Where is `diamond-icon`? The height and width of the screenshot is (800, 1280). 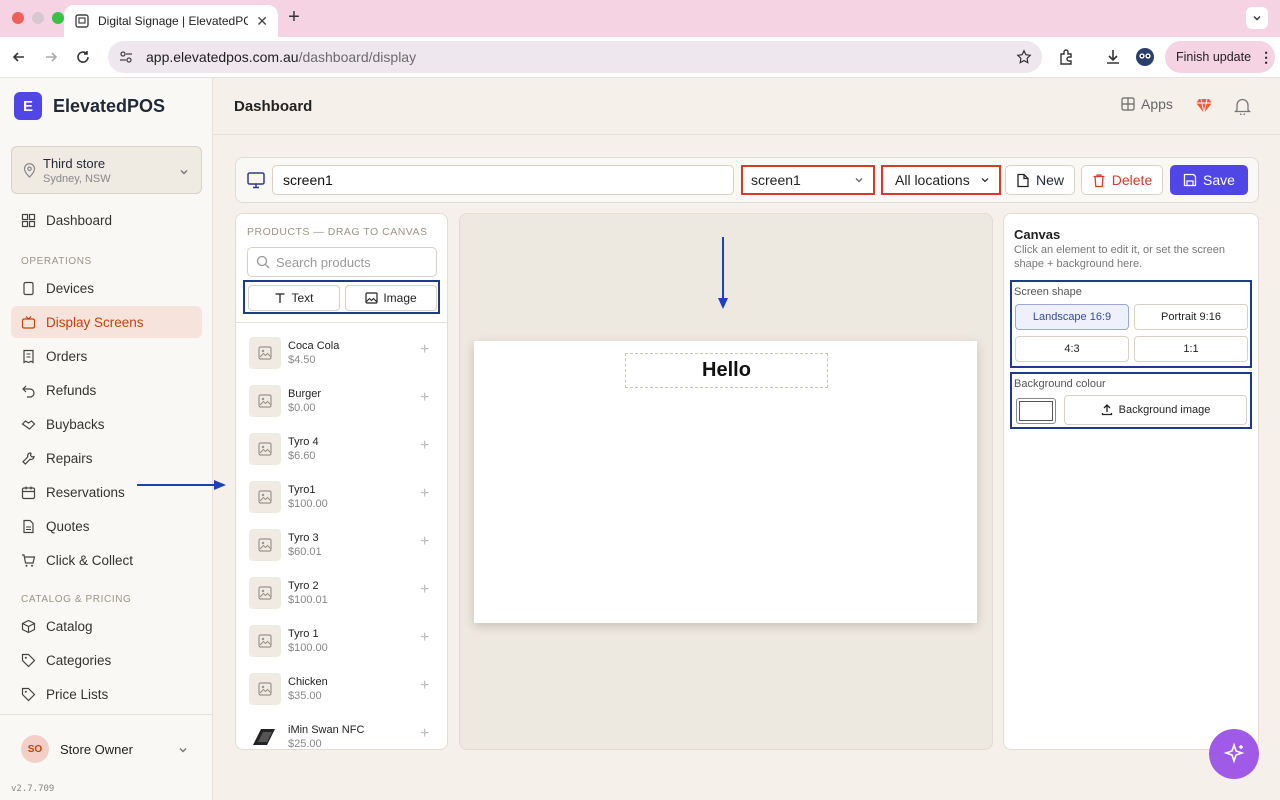 diamond-icon is located at coordinates (1204, 106).